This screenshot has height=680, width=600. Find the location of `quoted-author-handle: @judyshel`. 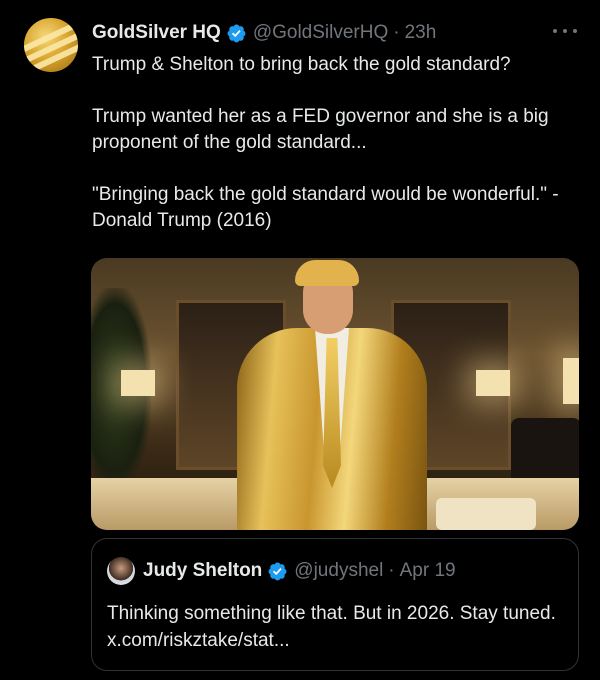

quoted-author-handle: @judyshel is located at coordinates (338, 571).